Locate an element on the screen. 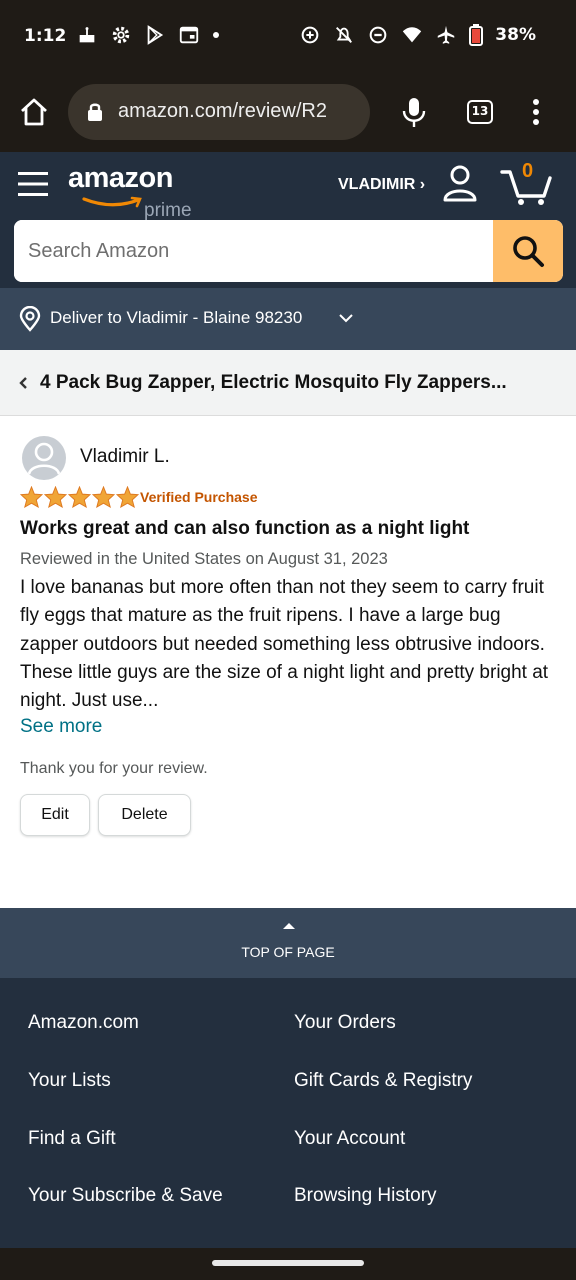  system-icons: 38% is located at coordinates (417, 35).